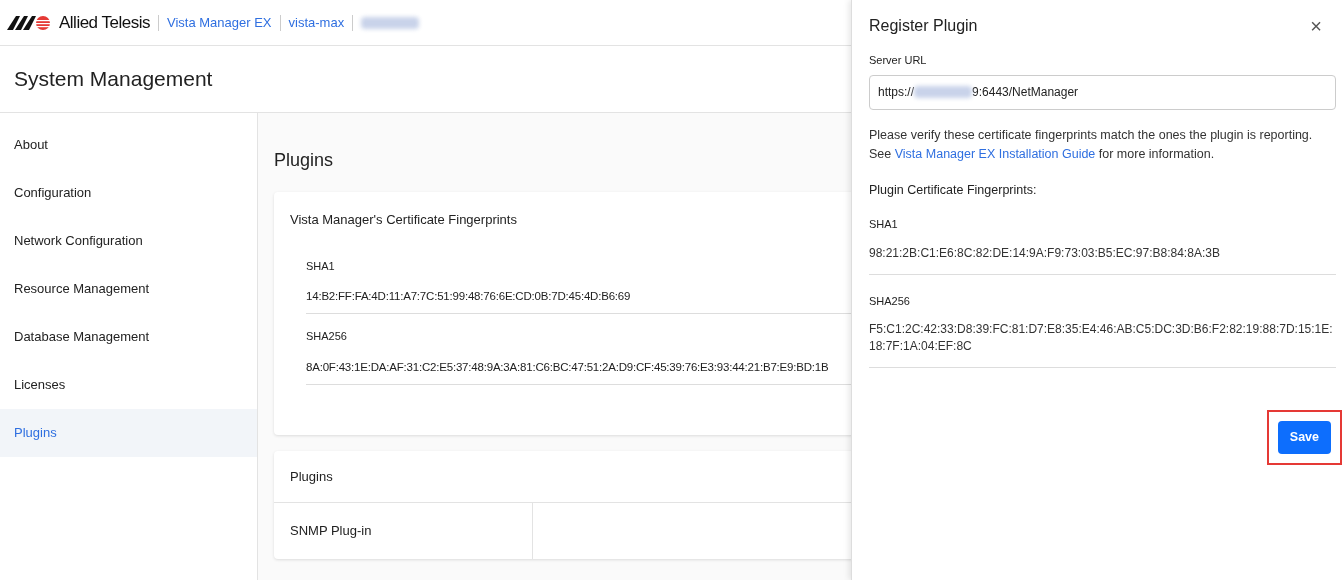  I want to click on sidebar-item: About, so click(128, 145).